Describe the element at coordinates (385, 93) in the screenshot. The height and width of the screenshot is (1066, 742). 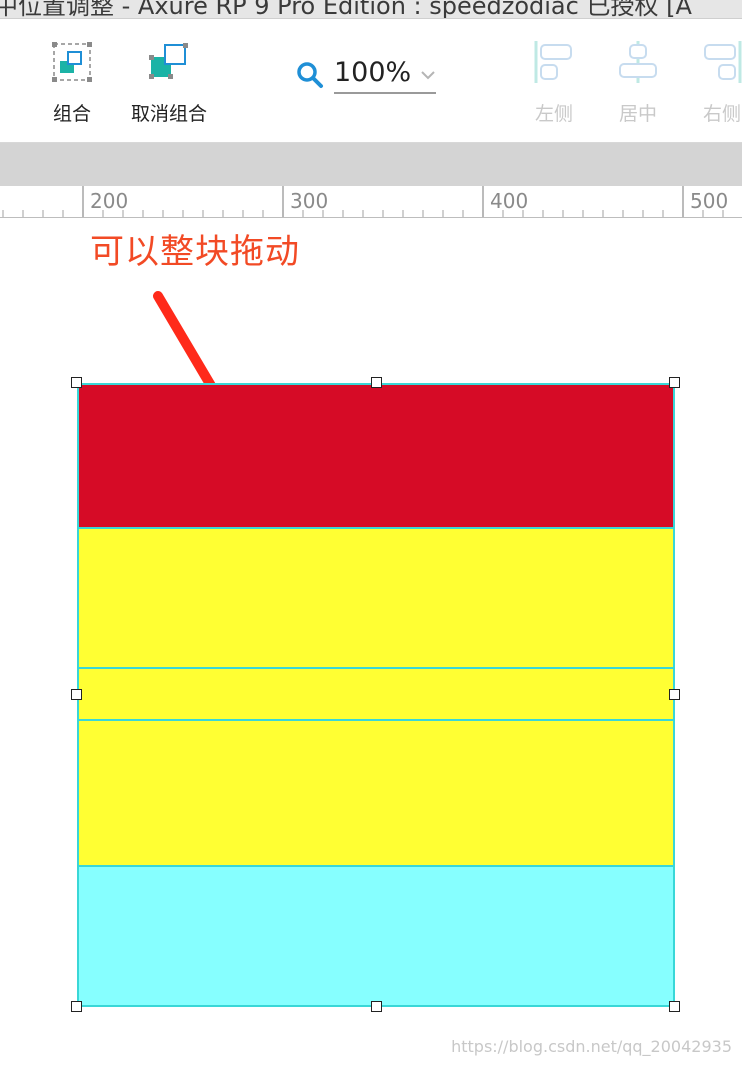
I see `zoom-underline` at that location.